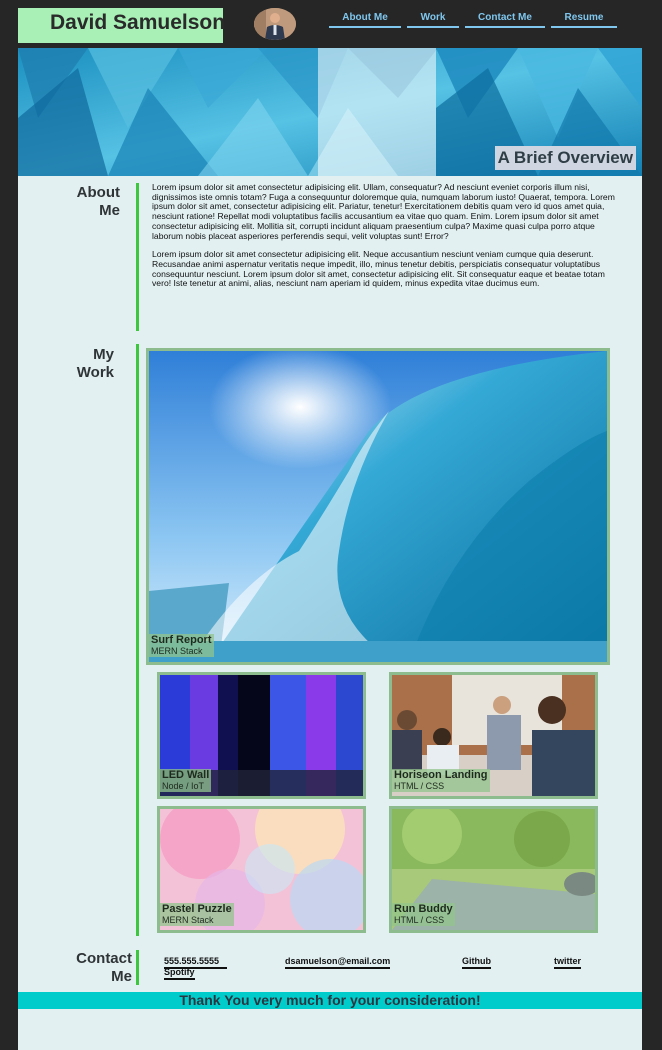 This screenshot has height=1050, width=662. What do you see at coordinates (9, 525) in the screenshot?
I see `left-margin` at bounding box center [9, 525].